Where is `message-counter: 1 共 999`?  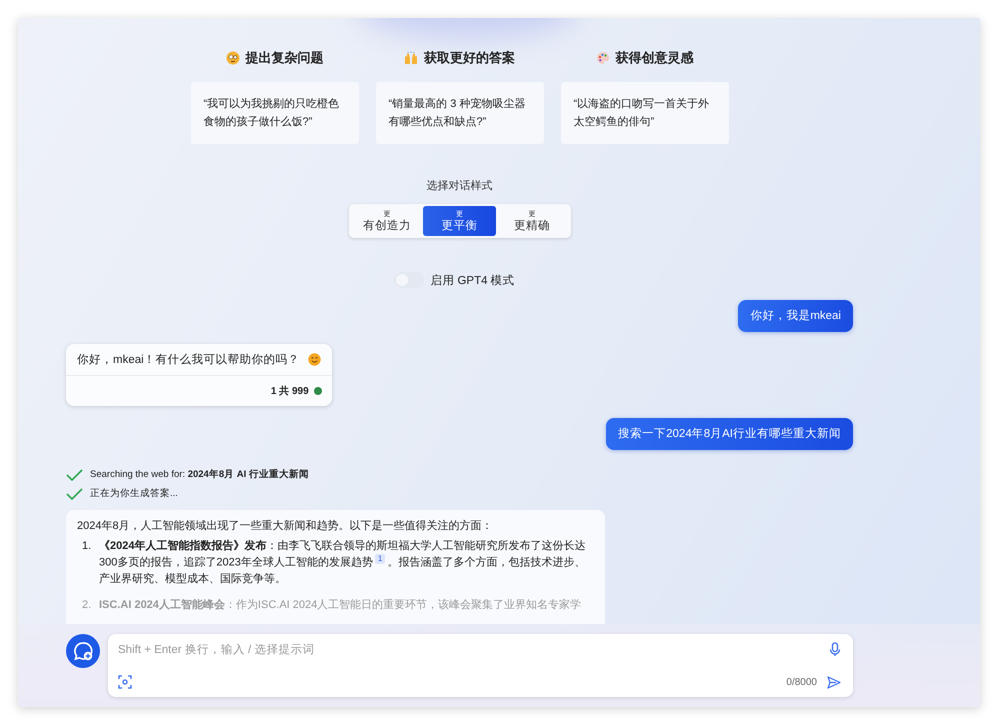 message-counter: 1 共 999 is located at coordinates (289, 391).